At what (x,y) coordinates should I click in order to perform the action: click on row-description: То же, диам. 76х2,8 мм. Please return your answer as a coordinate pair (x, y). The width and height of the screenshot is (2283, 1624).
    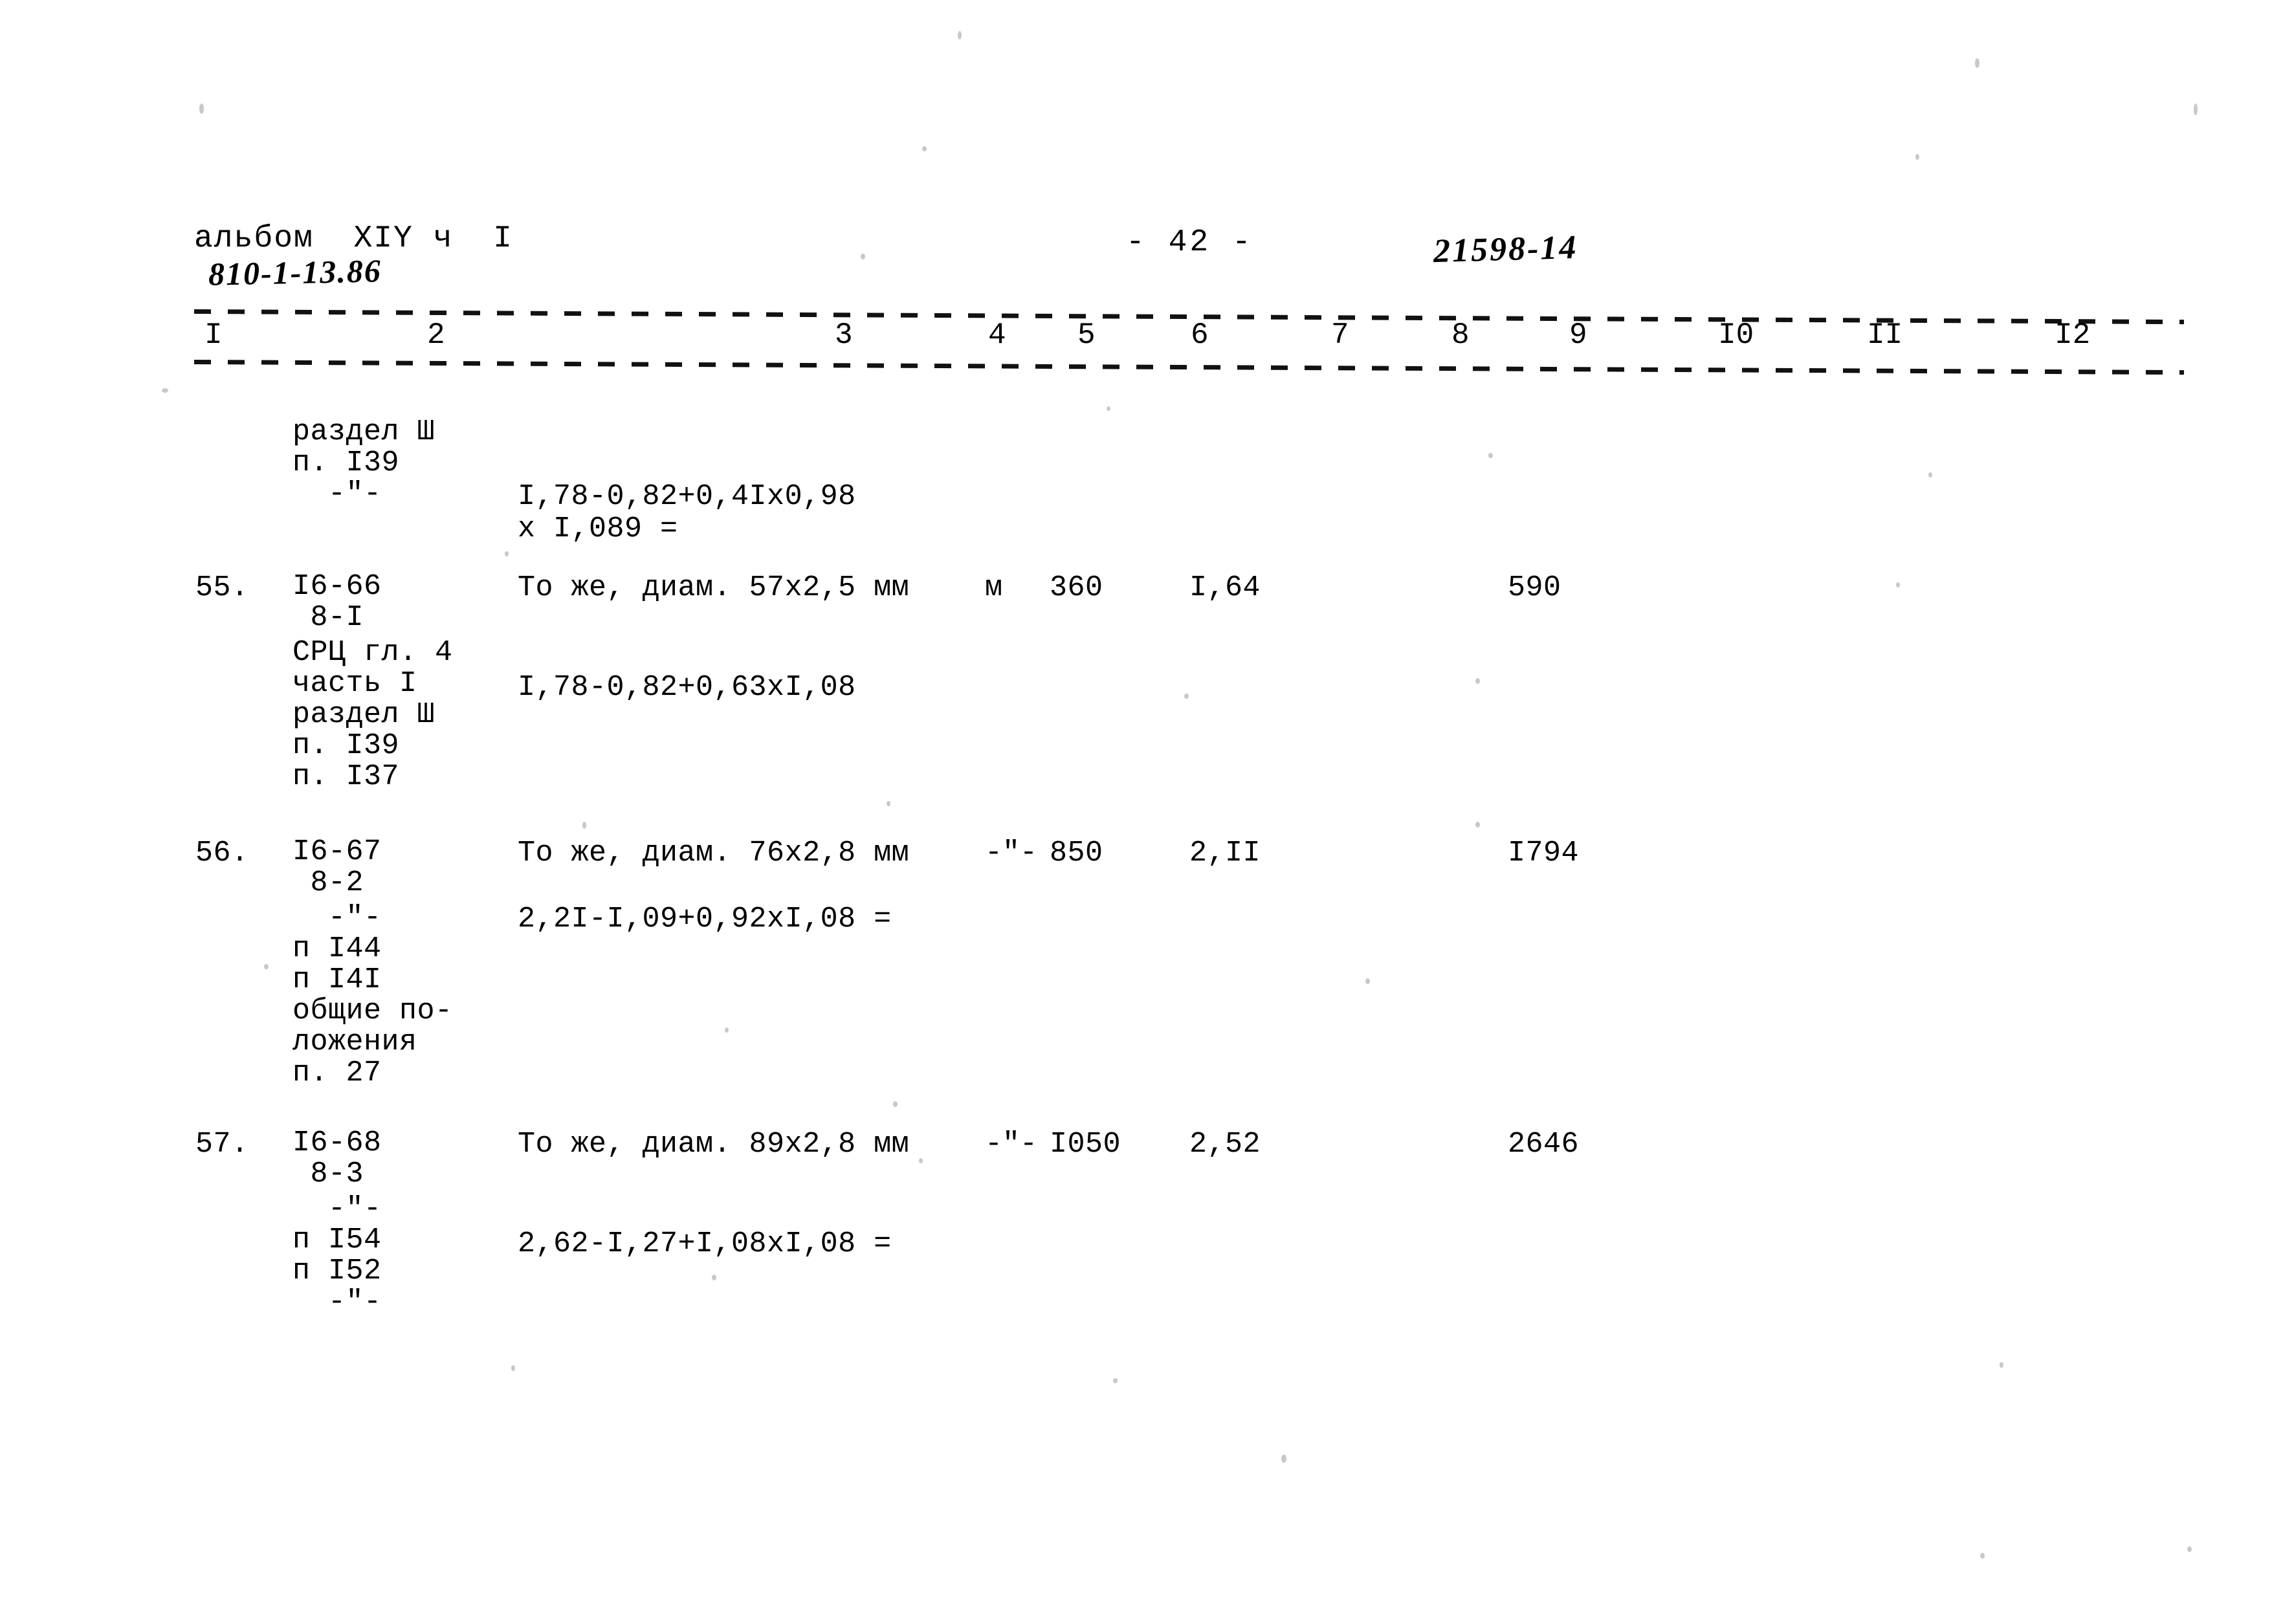
    Looking at the image, I should click on (714, 853).